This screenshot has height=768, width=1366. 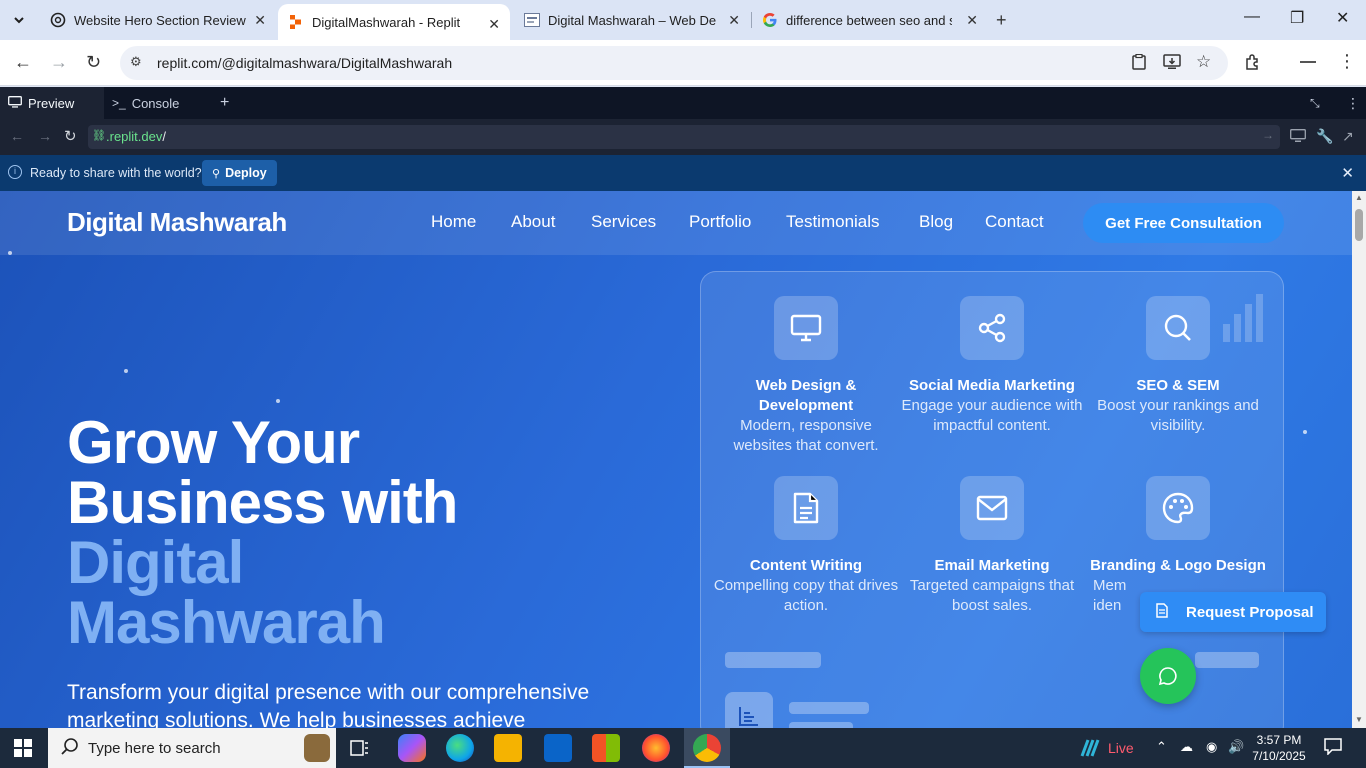 I want to click on open-new-window-icon: ↗, so click(x=1348, y=136).